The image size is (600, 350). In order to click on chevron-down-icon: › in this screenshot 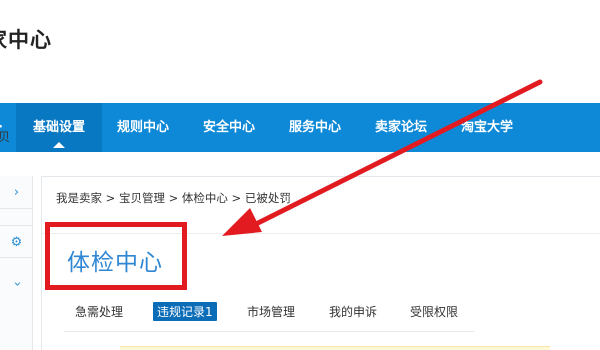, I will do `click(17, 284)`.